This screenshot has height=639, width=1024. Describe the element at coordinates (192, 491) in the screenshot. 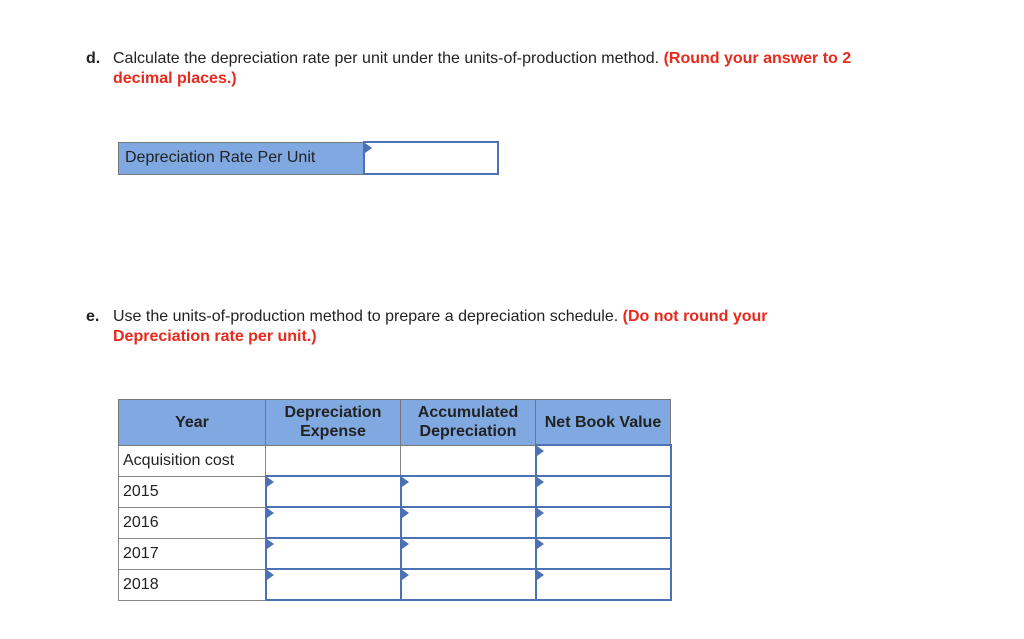

I see `row-label: 2015` at that location.